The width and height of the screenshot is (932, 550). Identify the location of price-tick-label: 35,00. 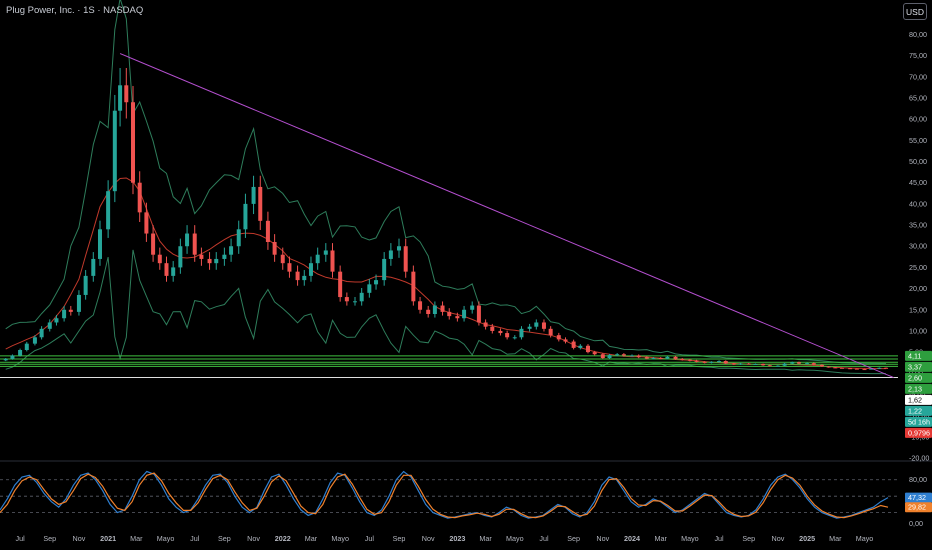
(918, 225).